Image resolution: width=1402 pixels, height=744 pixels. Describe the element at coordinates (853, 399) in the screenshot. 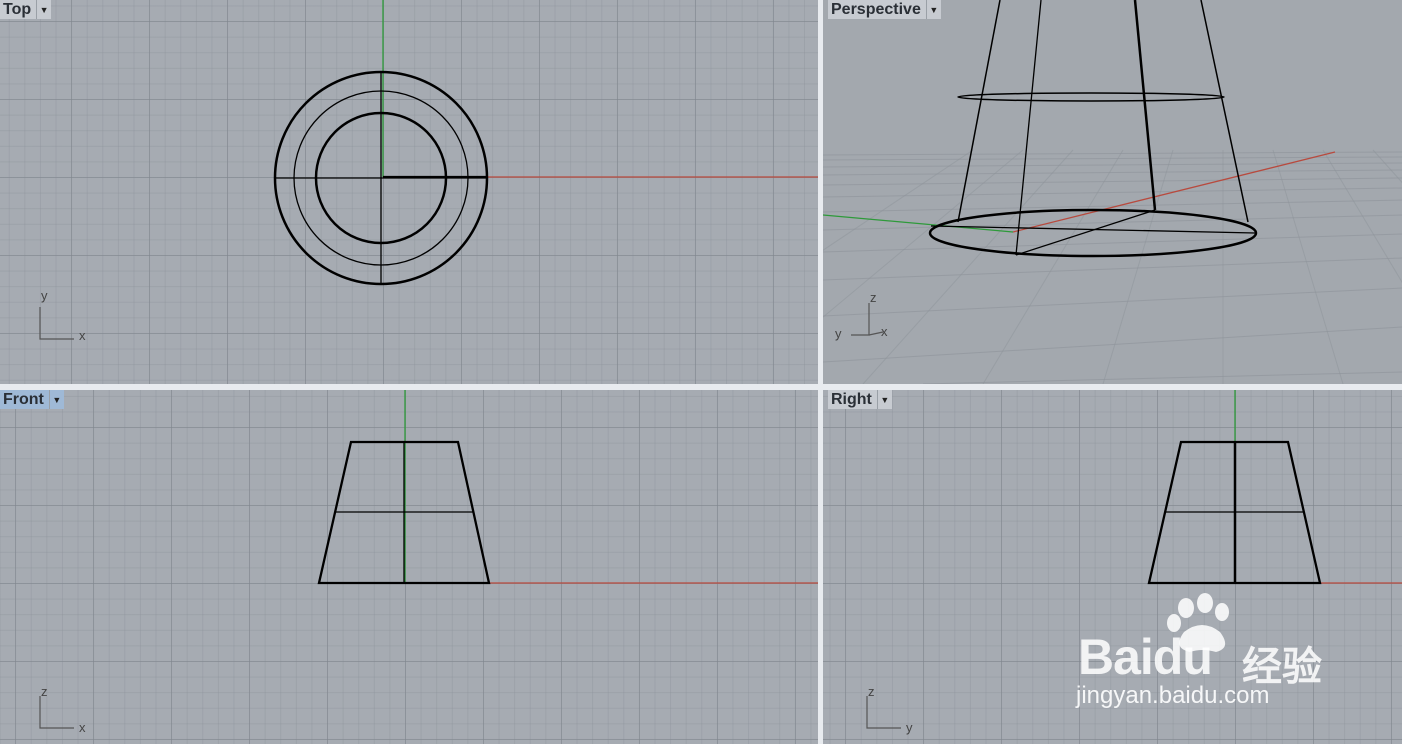

I see `viewport-title: Right` at that location.